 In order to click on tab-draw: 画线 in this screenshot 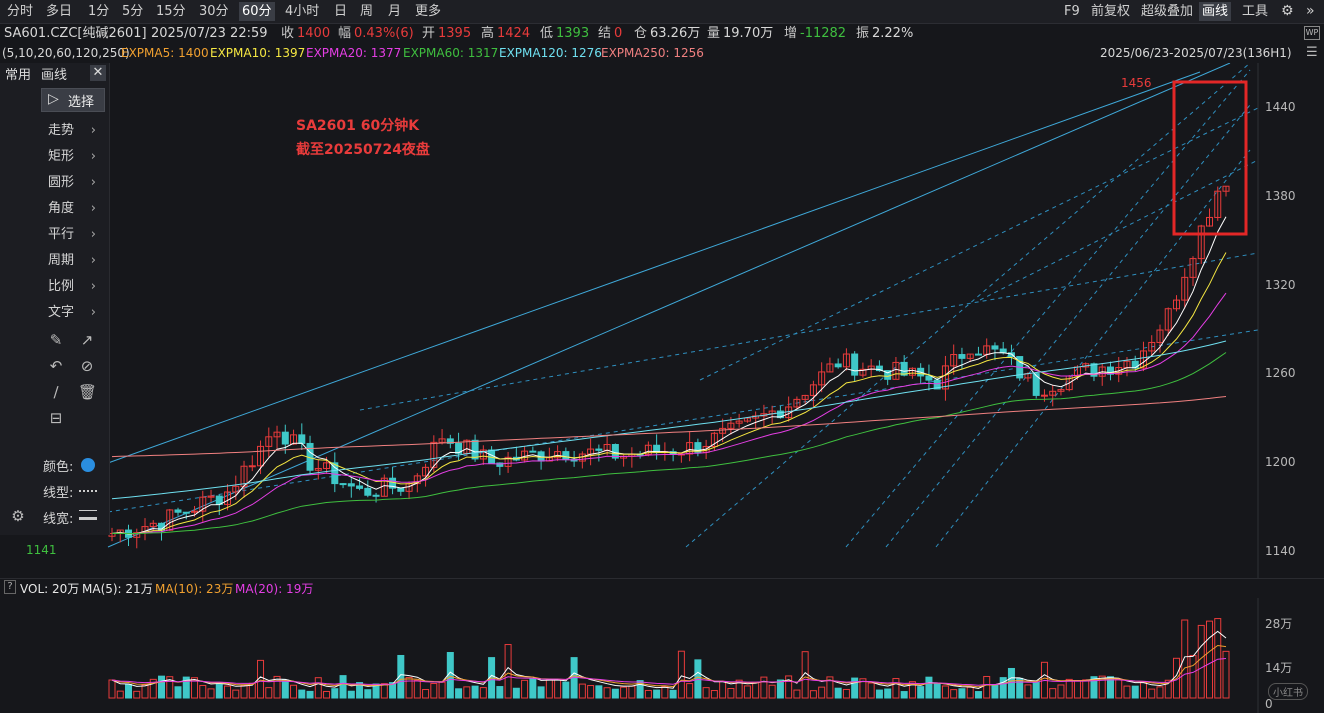, I will do `click(54, 73)`.